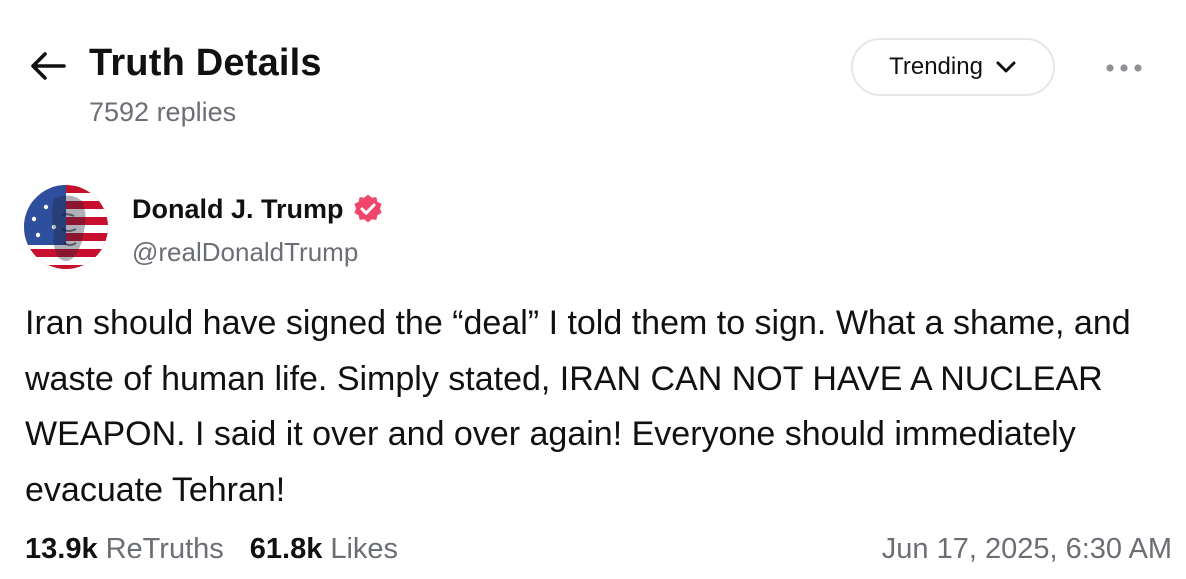 Image resolution: width=1186 pixels, height=579 pixels. What do you see at coordinates (936, 66) in the screenshot?
I see `sort-selected-label: Trending` at bounding box center [936, 66].